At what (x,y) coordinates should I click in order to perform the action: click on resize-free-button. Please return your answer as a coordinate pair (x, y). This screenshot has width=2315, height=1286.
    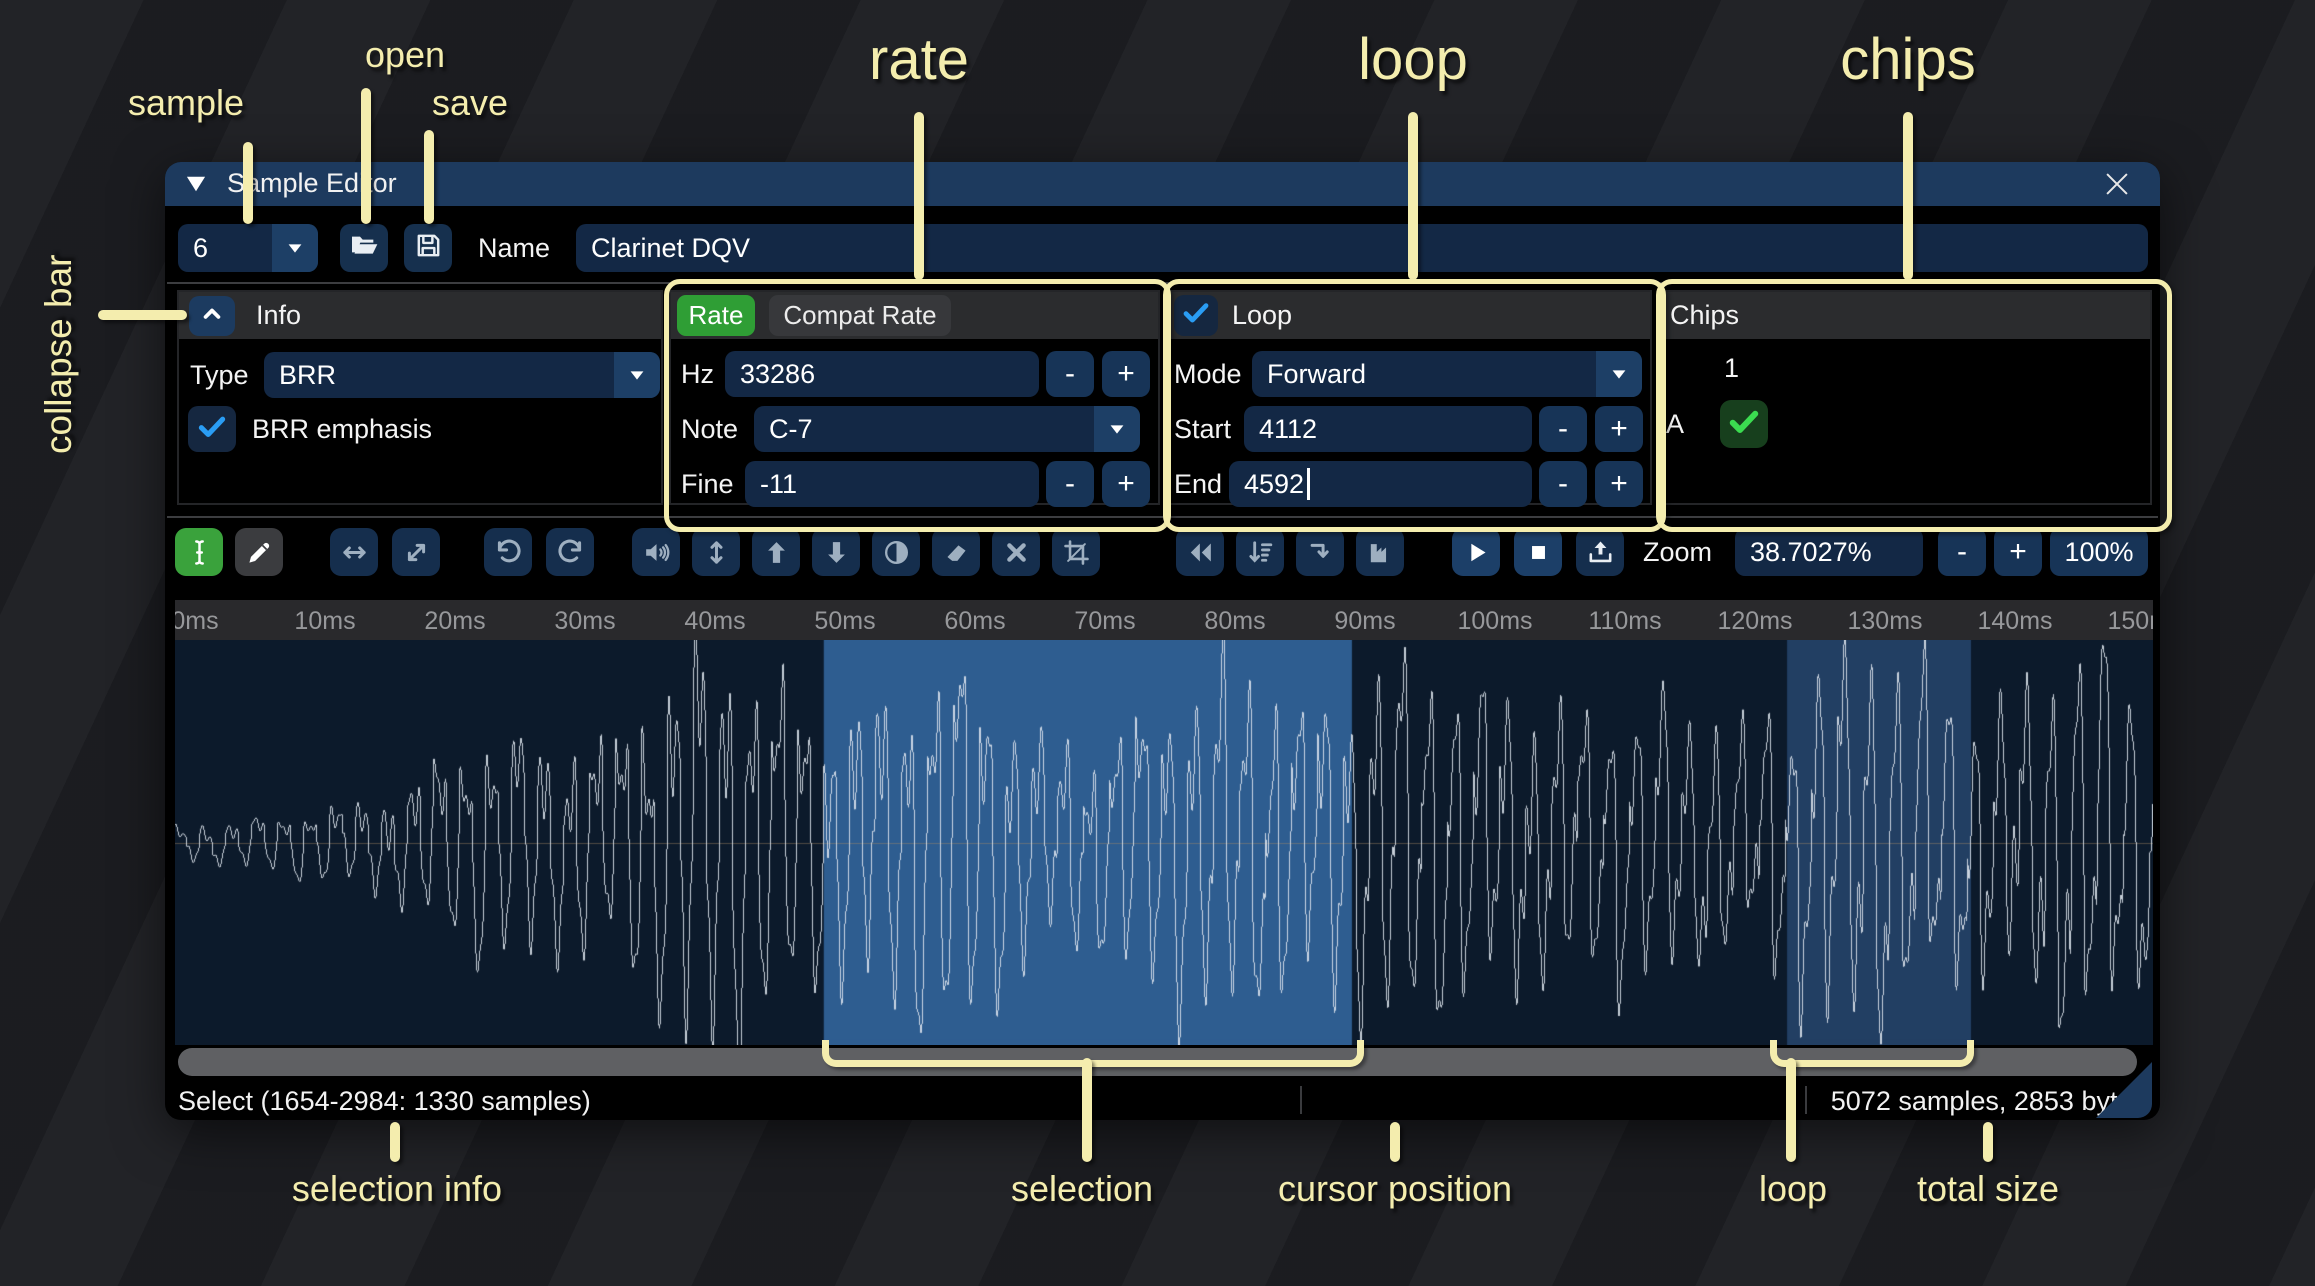
    Looking at the image, I should click on (416, 552).